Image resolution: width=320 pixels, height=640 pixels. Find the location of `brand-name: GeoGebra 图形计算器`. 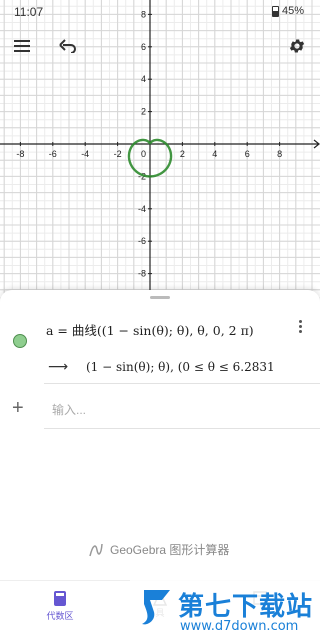

brand-name: GeoGebra 图形计算器 is located at coordinates (170, 550).